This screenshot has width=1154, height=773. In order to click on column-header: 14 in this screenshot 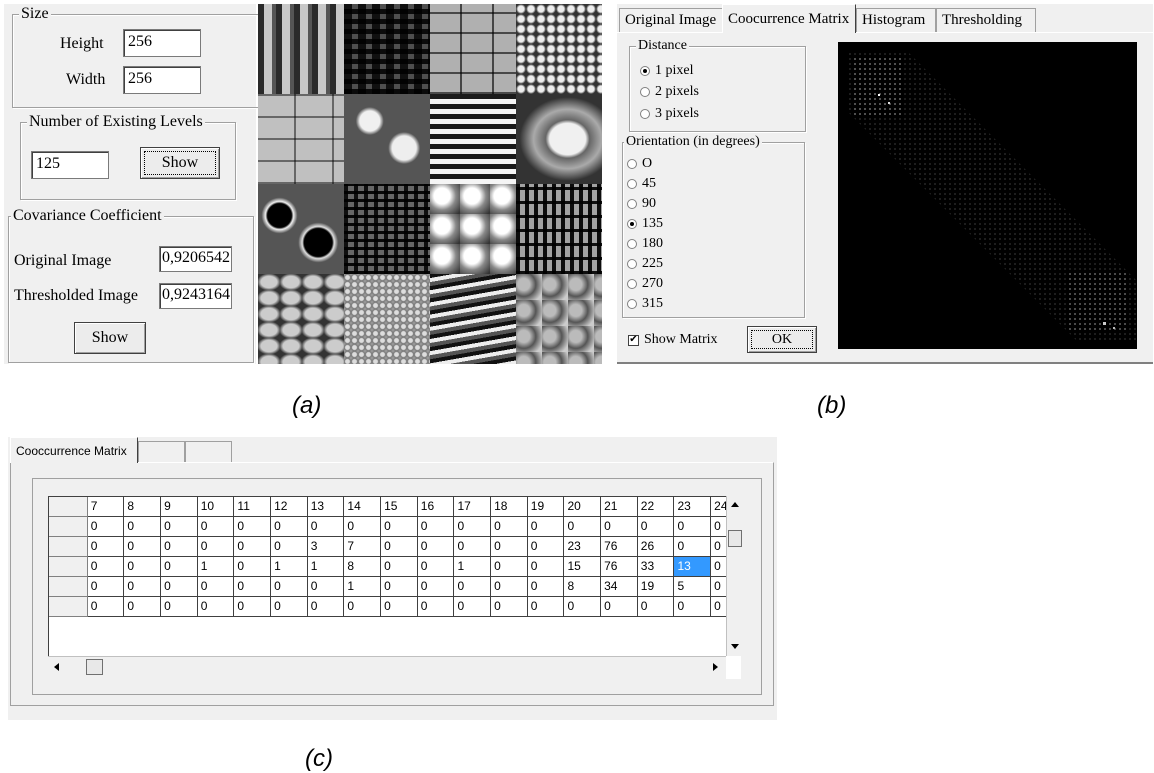, I will do `click(362, 507)`.